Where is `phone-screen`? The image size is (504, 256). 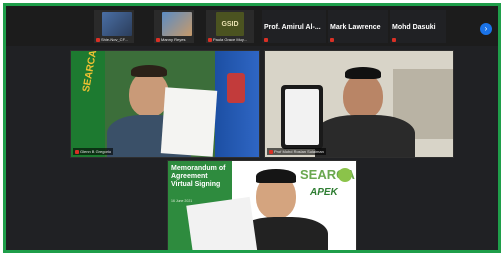 phone-screen is located at coordinates (302, 117).